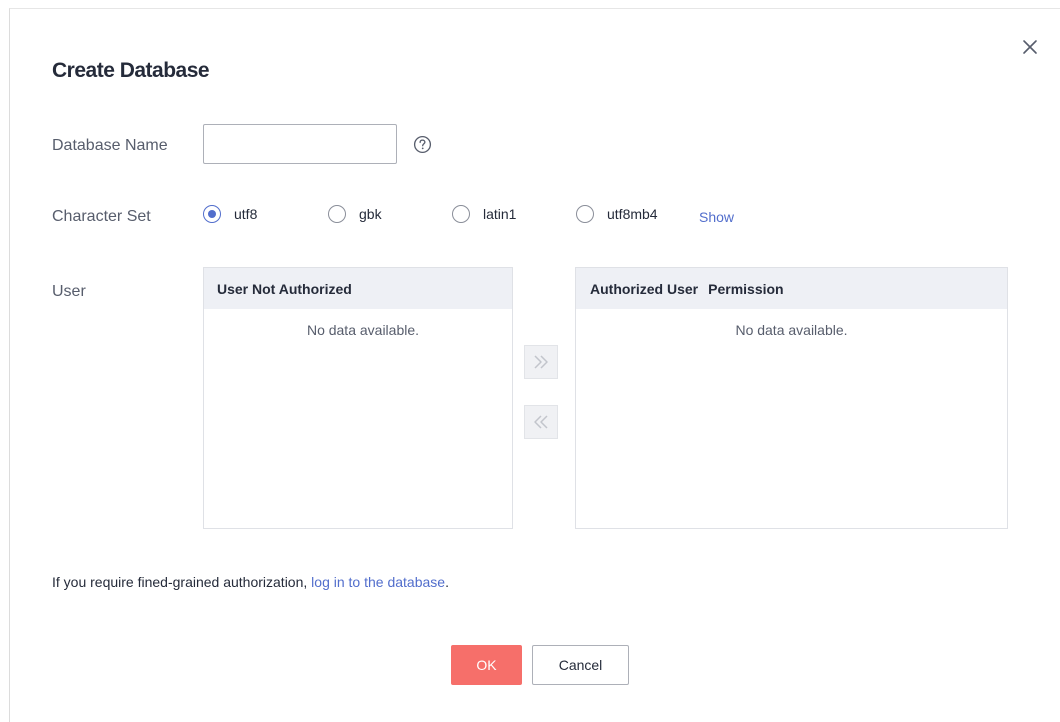 The height and width of the screenshot is (722, 1060). I want to click on radio-label-utf8mb4: utf8mb4, so click(632, 214).